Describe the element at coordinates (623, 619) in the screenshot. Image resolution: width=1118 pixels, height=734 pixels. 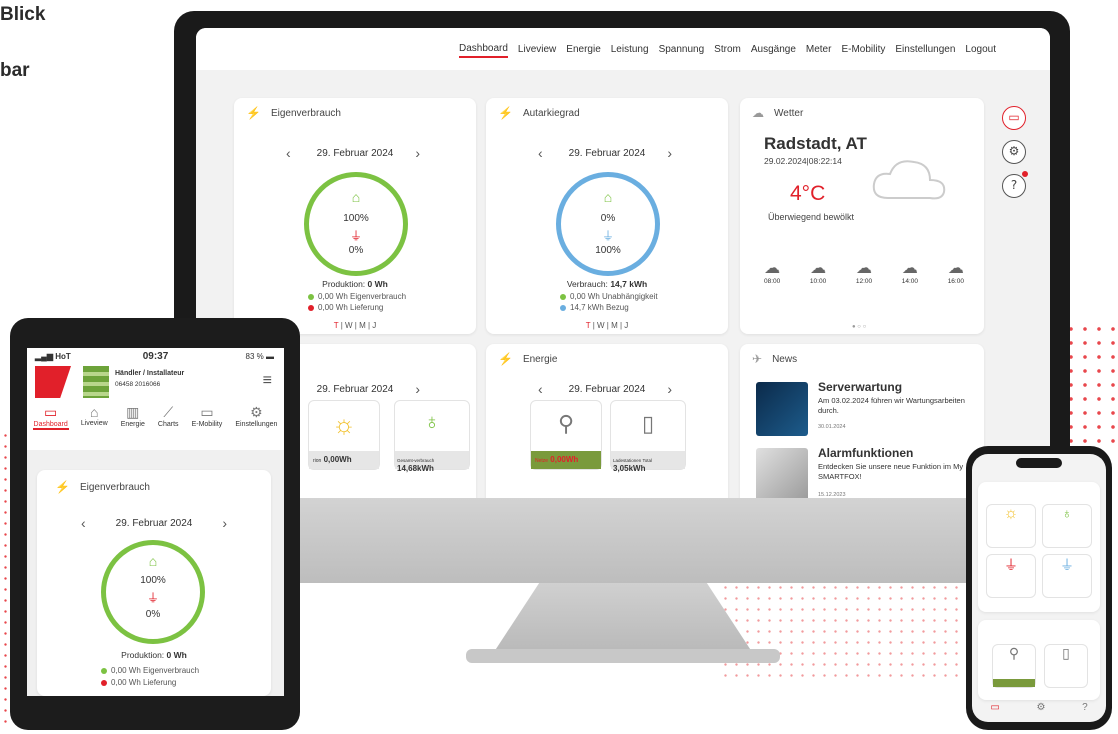
I see `monitor-stand` at that location.